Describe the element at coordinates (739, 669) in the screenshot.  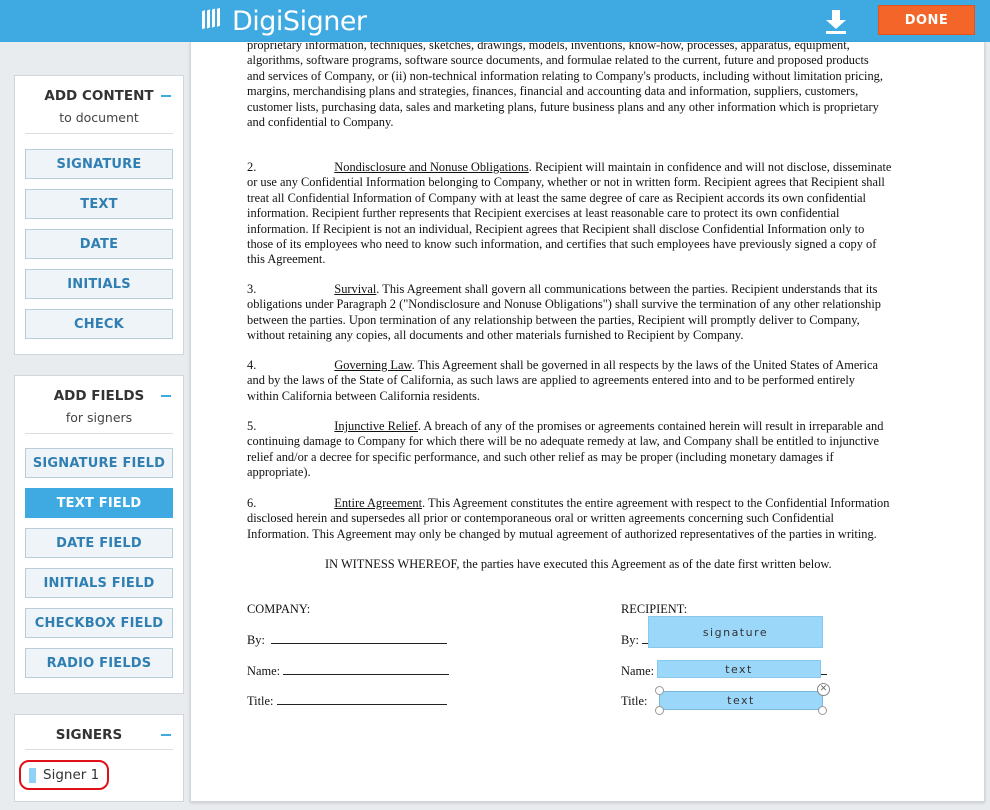
I see `name-text-field: text` at that location.